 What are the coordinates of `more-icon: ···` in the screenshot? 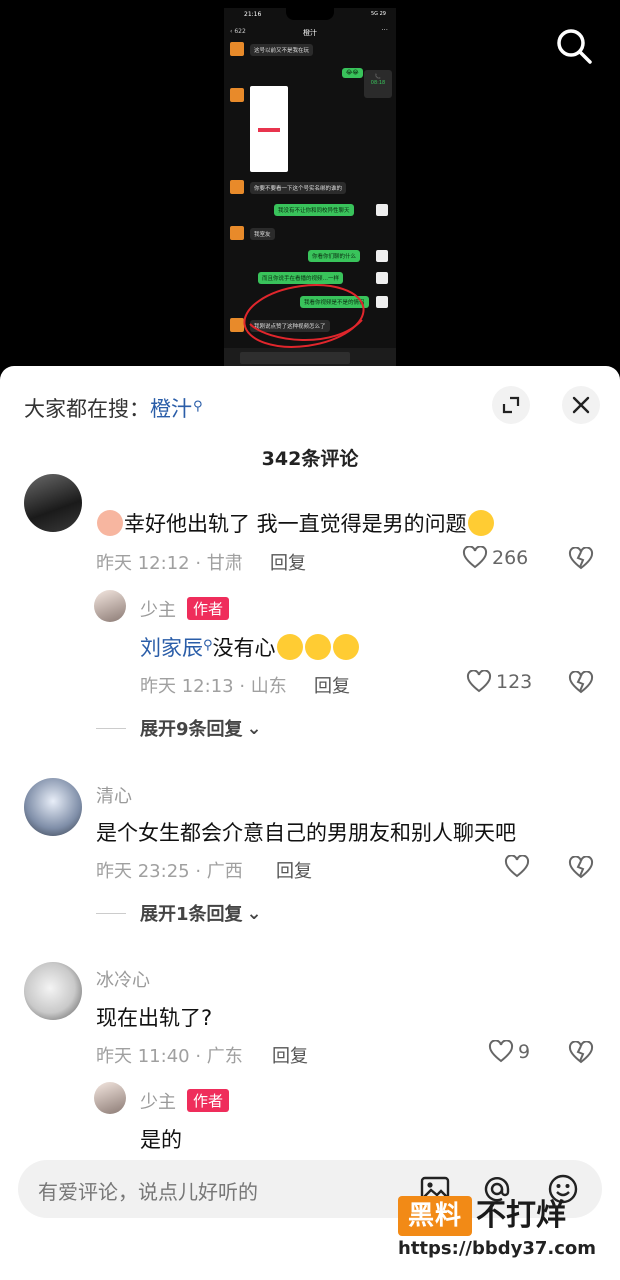 It's located at (384, 30).